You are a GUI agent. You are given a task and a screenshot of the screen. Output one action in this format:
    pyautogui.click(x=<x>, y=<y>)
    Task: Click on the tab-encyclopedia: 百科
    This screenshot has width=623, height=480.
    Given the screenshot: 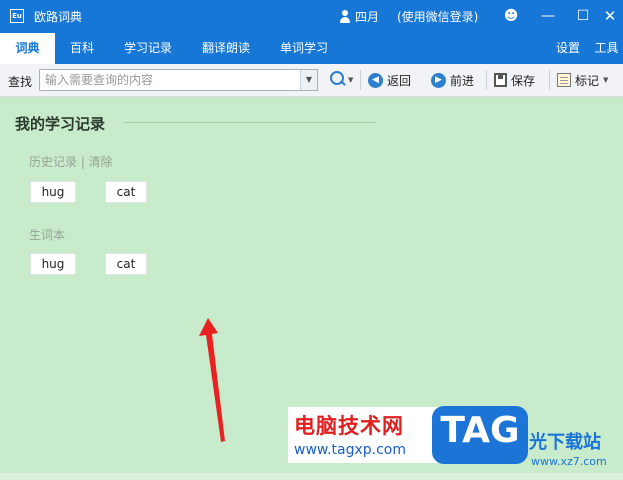 What is the action you would take?
    pyautogui.click(x=82, y=48)
    